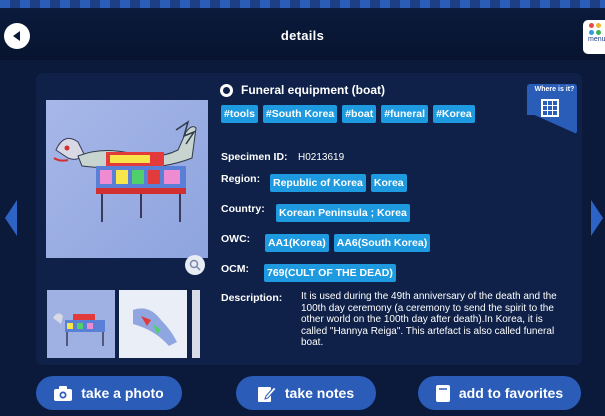 Image resolution: width=605 pixels, height=416 pixels. What do you see at coordinates (302, 4) in the screenshot?
I see `top-decorative-band` at bounding box center [302, 4].